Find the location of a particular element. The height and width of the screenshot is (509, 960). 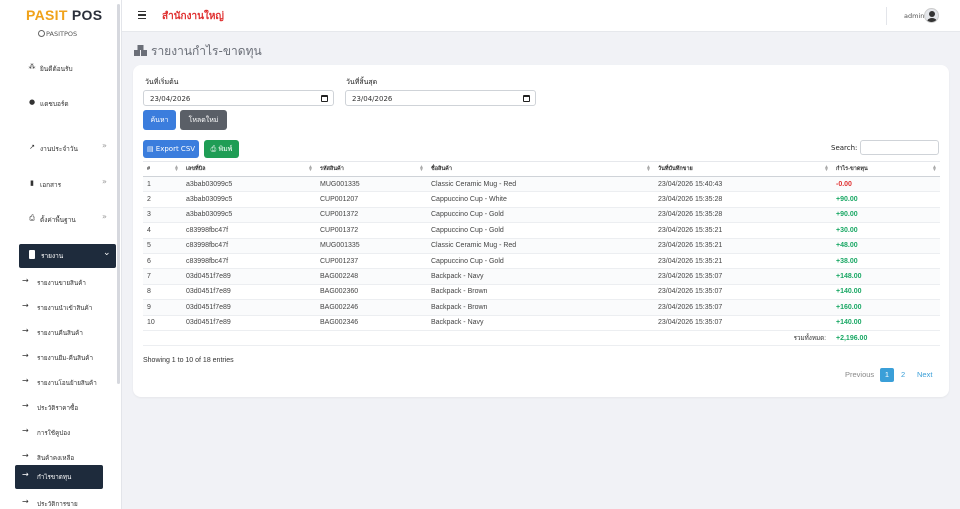

file-icon: ▤ is located at coordinates (150, 149).